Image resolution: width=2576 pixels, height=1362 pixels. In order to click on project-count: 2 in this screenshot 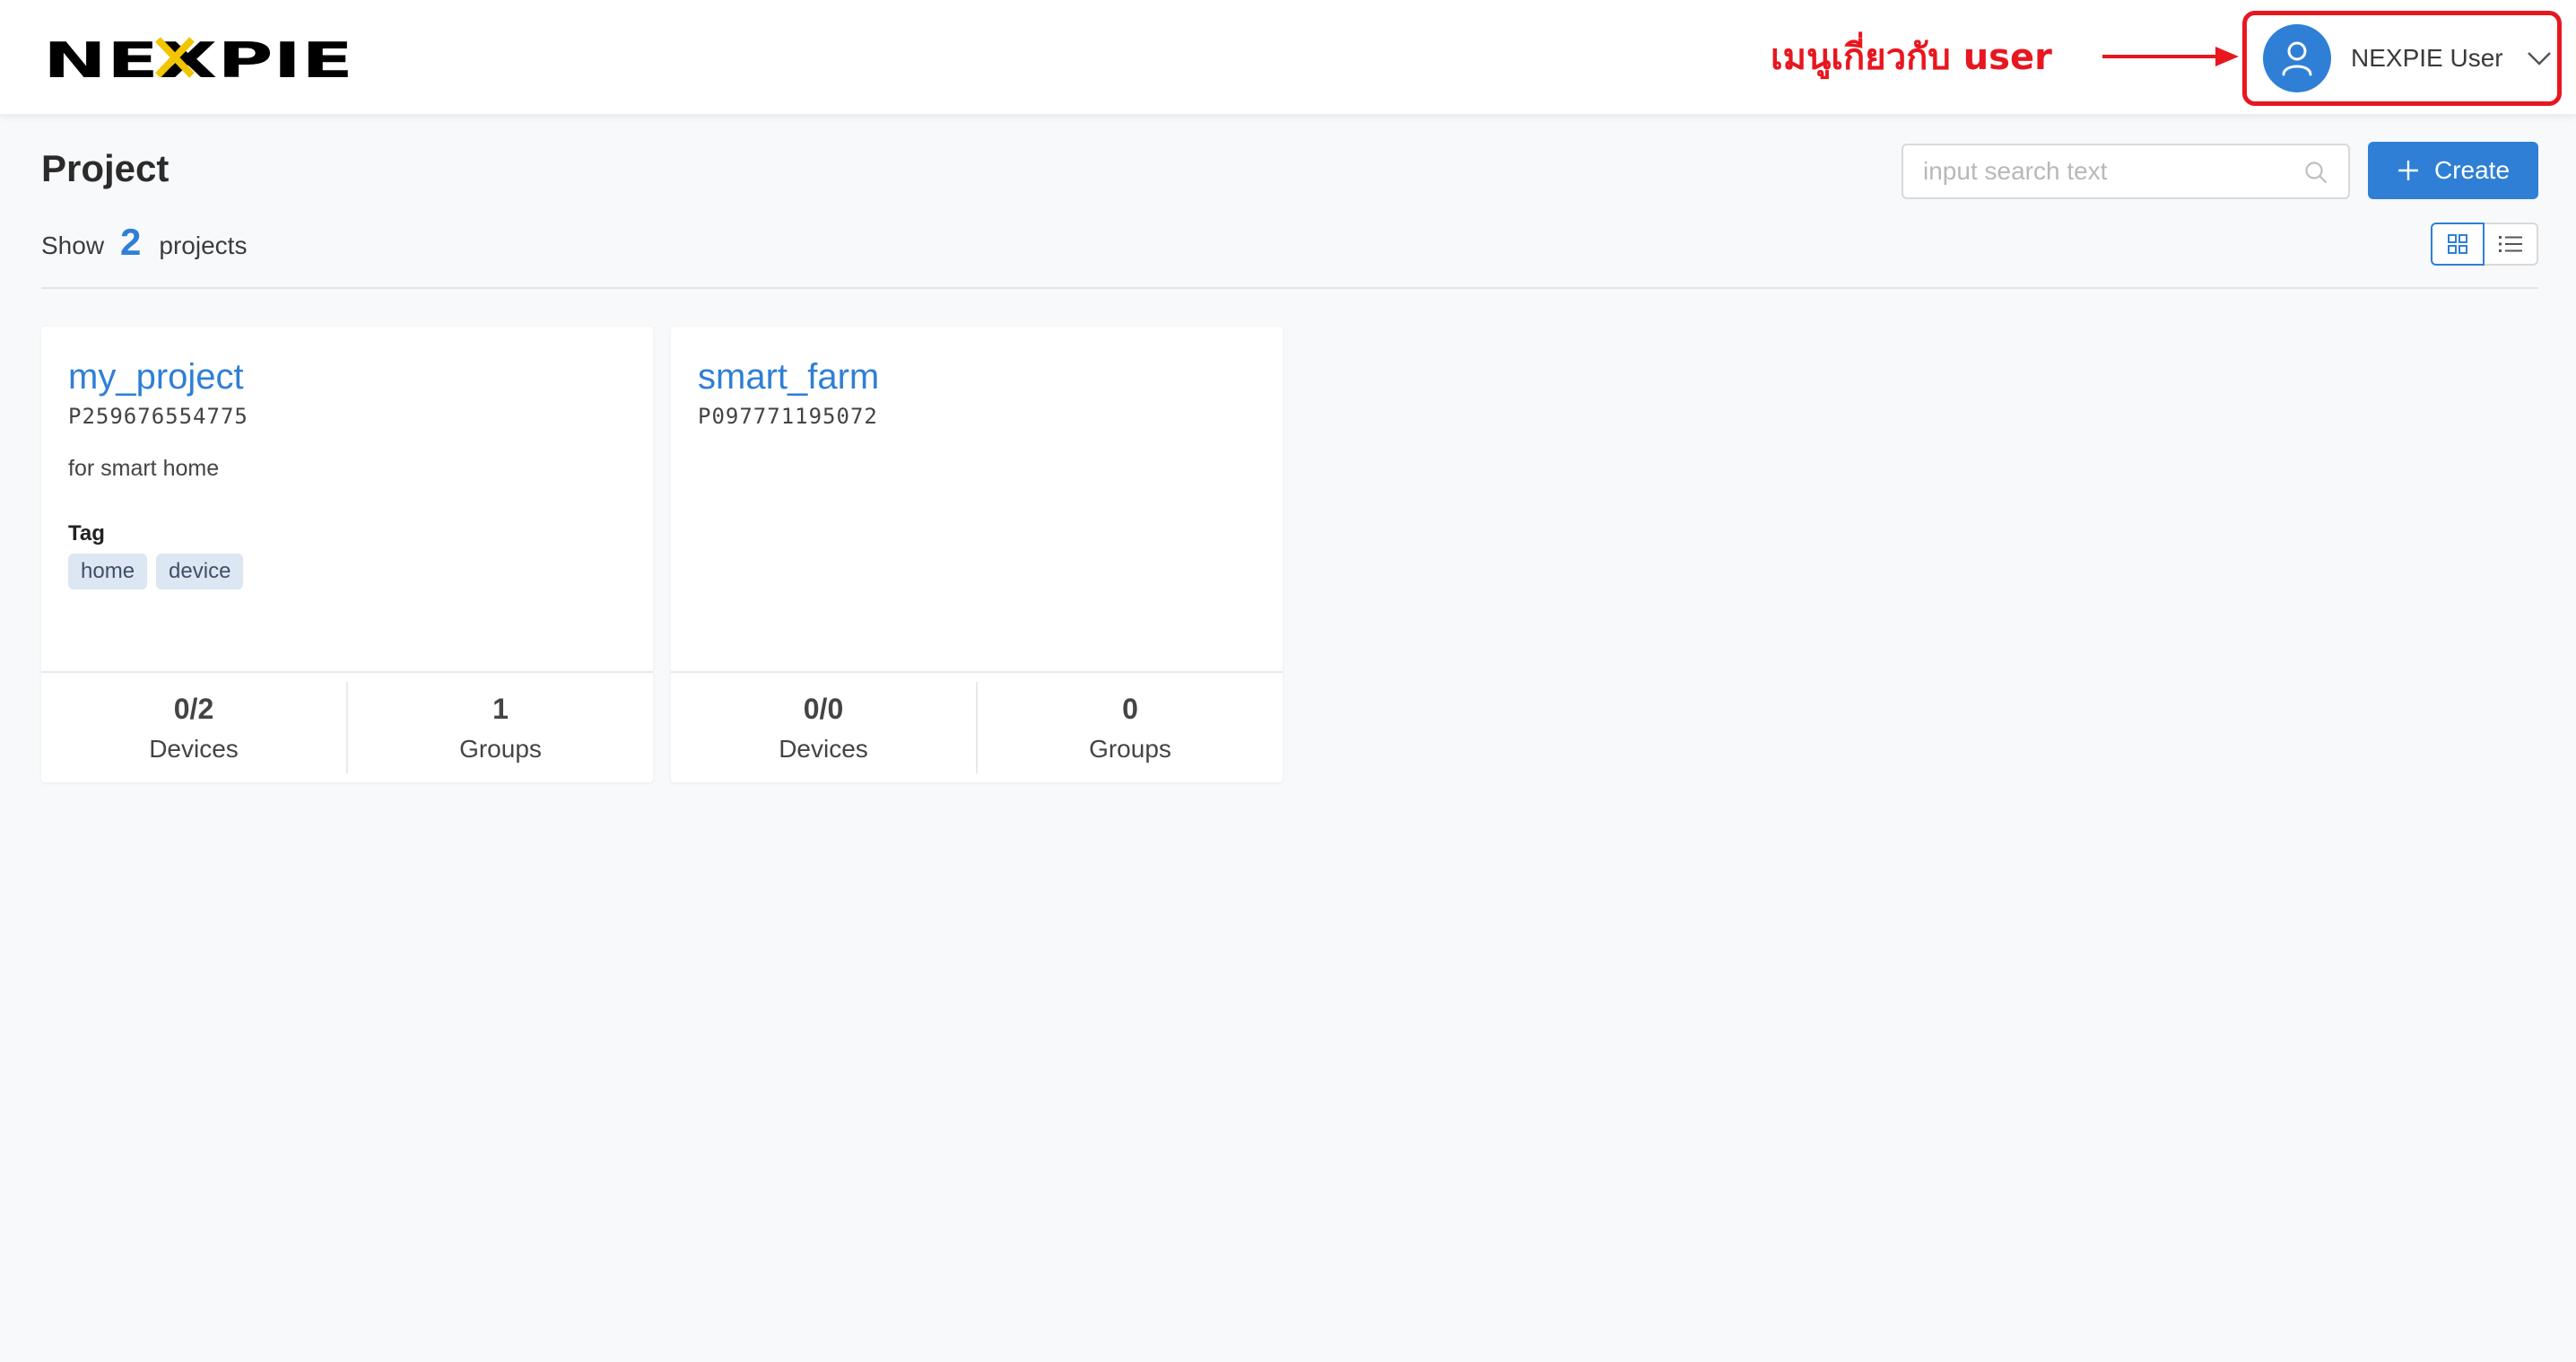, I will do `click(131, 242)`.